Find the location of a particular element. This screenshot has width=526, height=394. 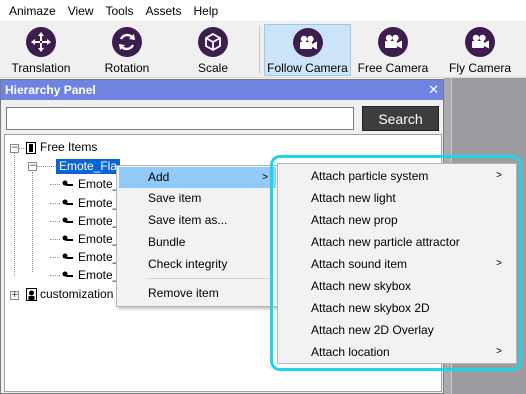

scale-button: Scale is located at coordinates (213, 50).